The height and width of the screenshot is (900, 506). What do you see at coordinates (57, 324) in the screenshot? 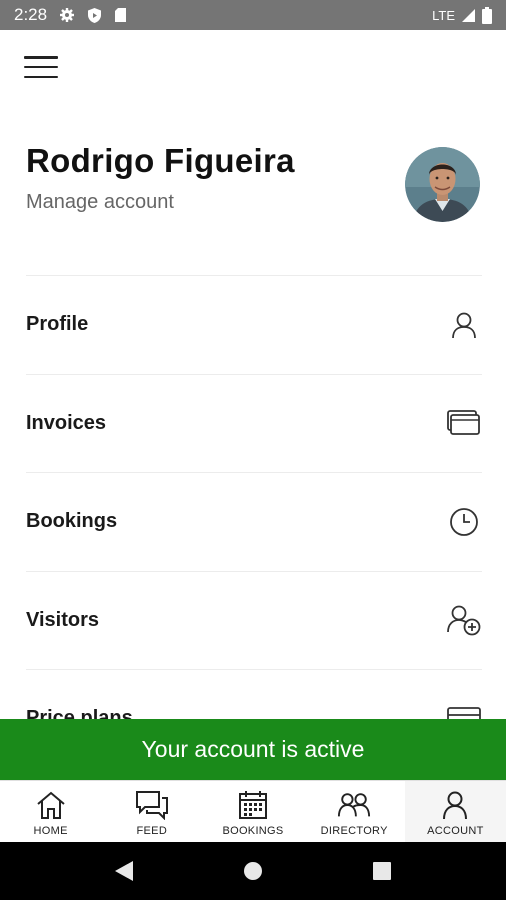
I see `menu-item-label: Profile` at bounding box center [57, 324].